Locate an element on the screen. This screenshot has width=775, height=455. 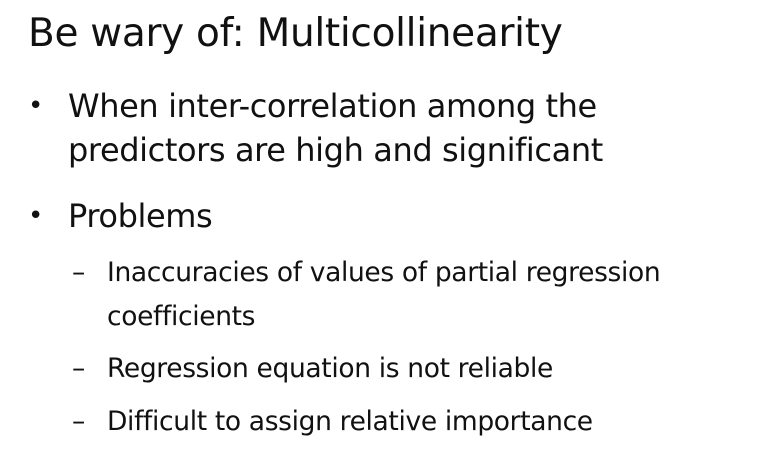
sub-bullet-text-line: coefficients is located at coordinates (181, 316).